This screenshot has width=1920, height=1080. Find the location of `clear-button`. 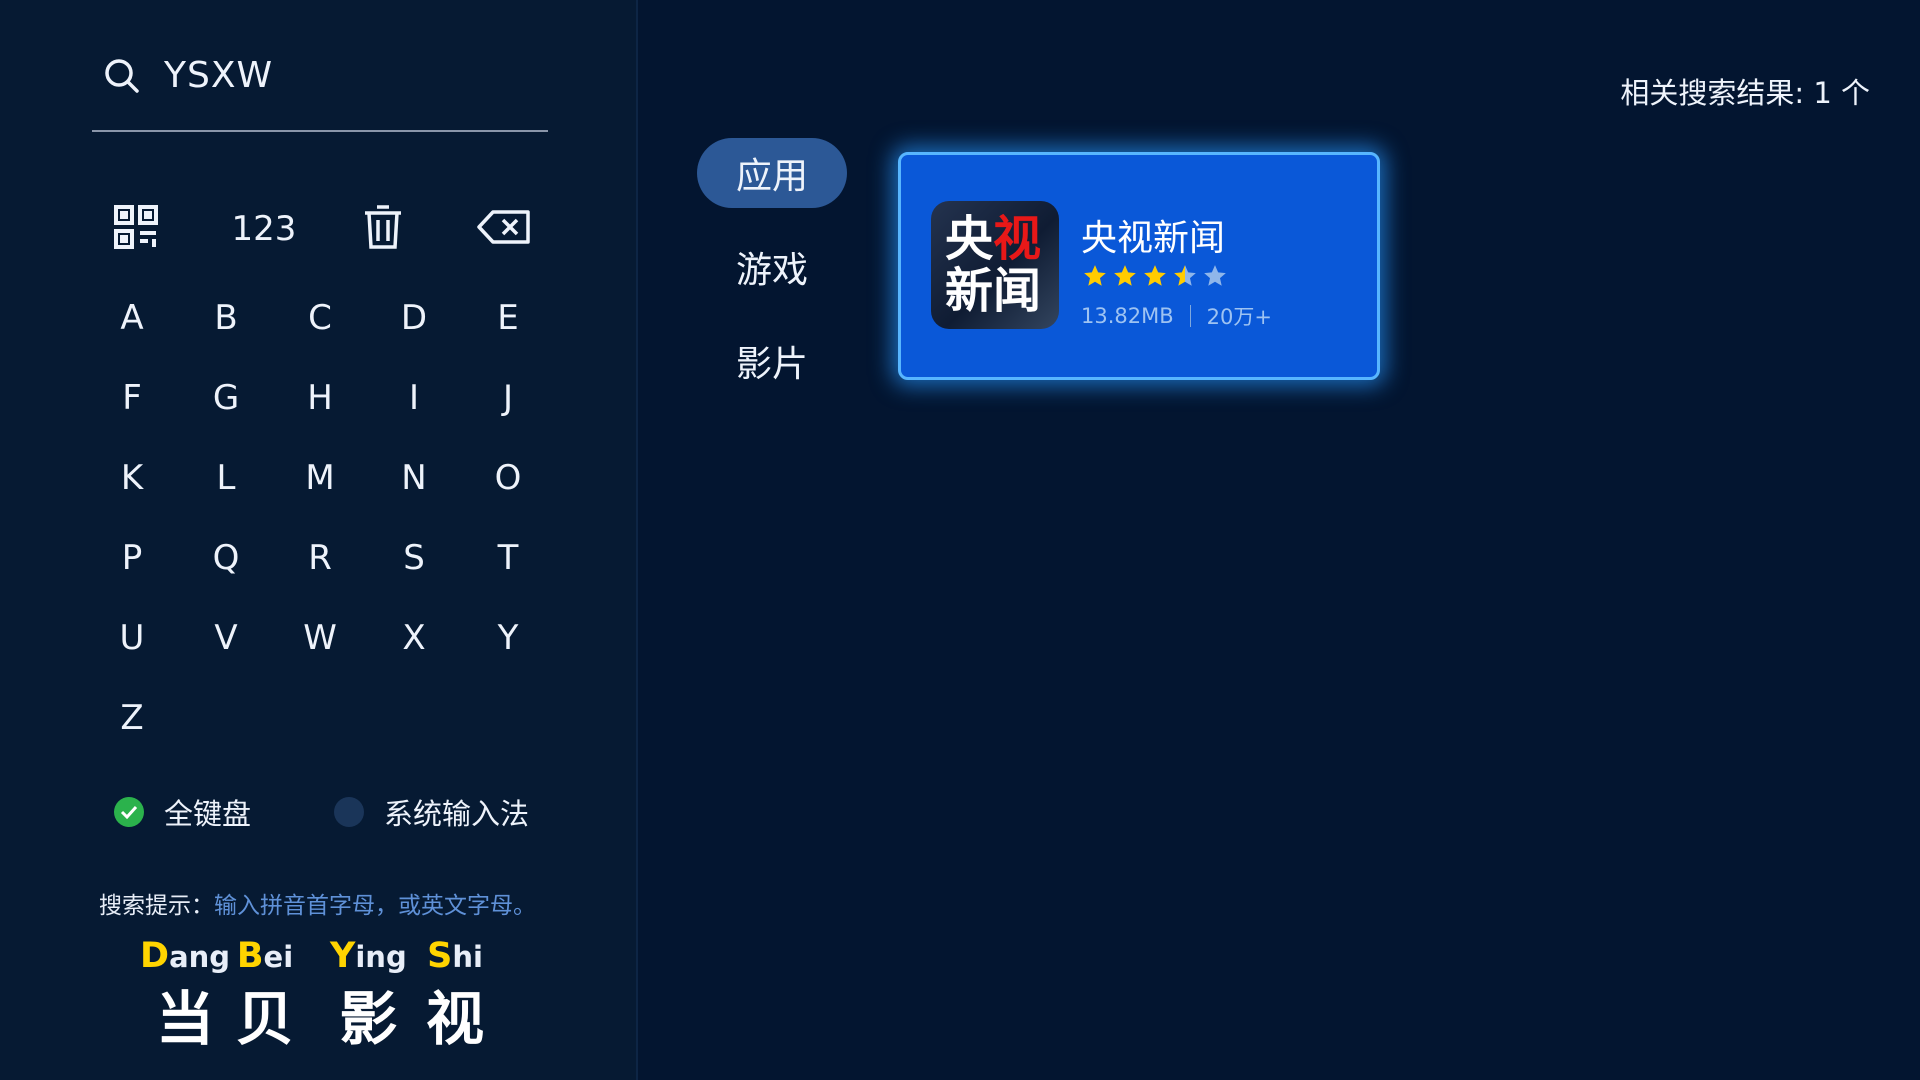

clear-button is located at coordinates (383, 229).